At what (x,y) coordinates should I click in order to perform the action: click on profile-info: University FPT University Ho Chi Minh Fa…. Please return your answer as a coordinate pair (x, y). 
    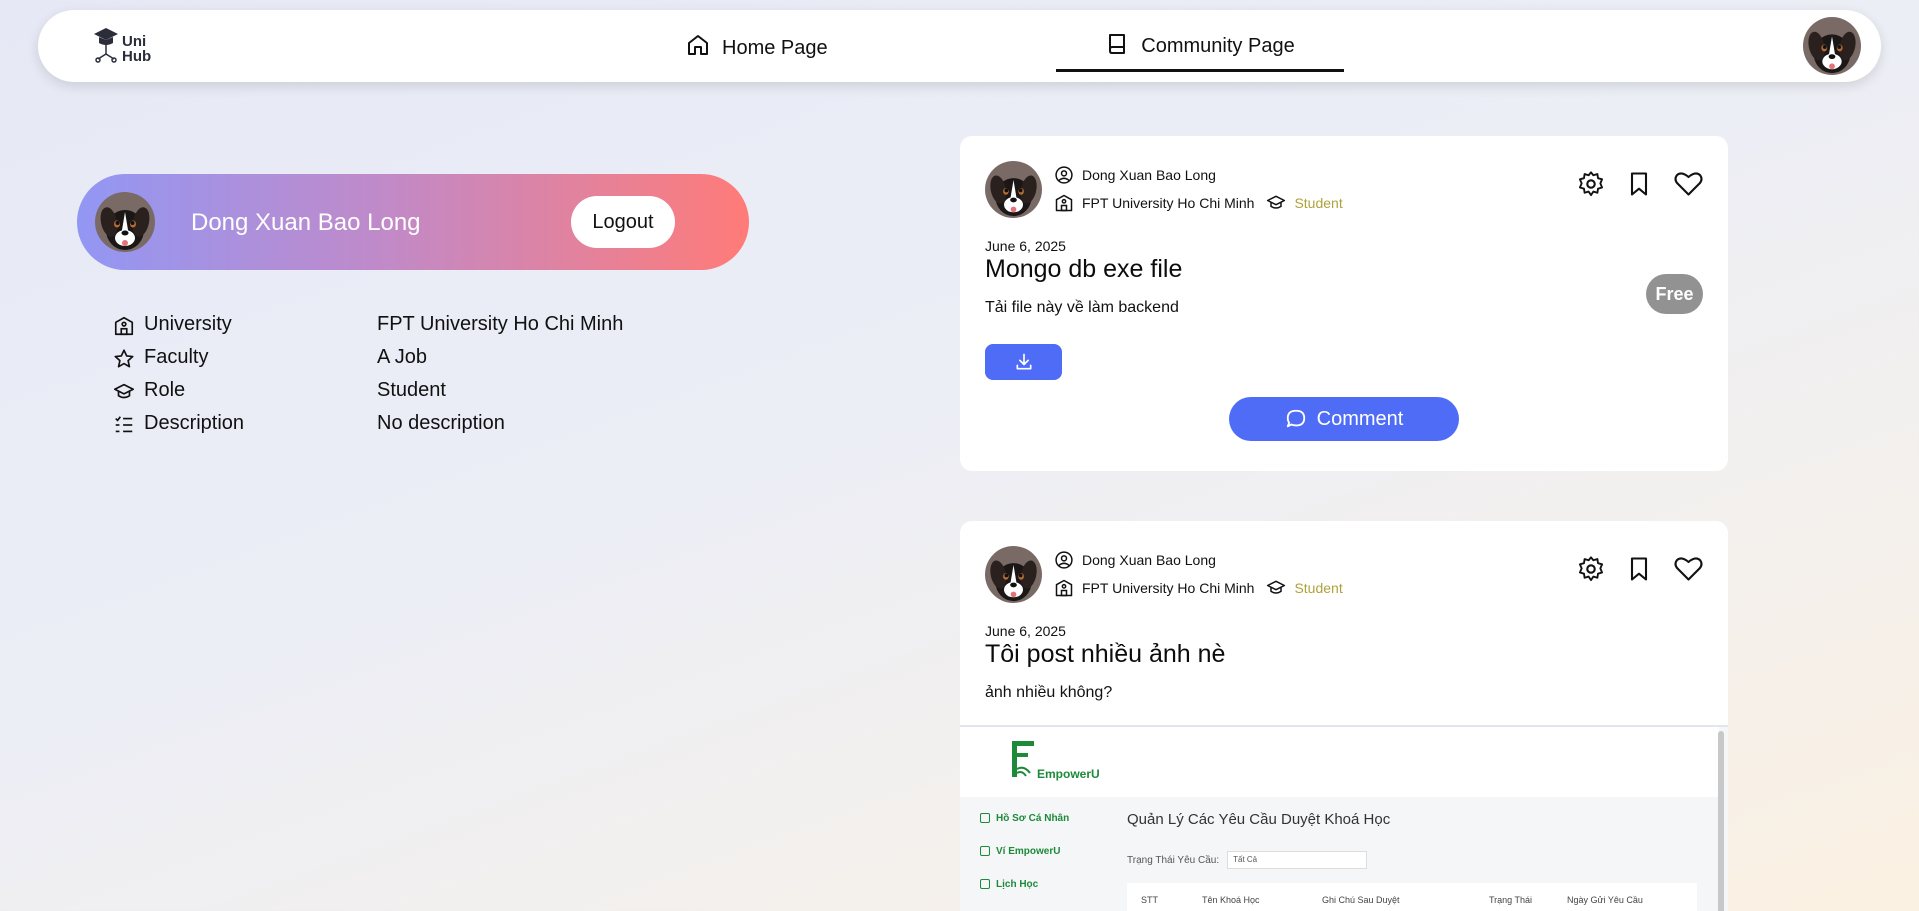
    Looking at the image, I should click on (413, 379).